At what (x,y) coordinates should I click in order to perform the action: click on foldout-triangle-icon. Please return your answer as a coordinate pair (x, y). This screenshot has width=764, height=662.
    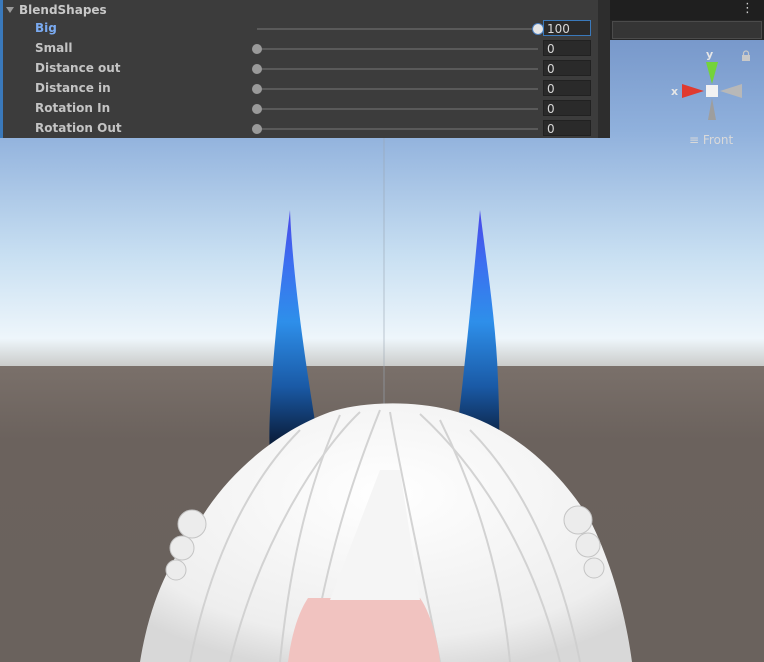
    Looking at the image, I should click on (10, 10).